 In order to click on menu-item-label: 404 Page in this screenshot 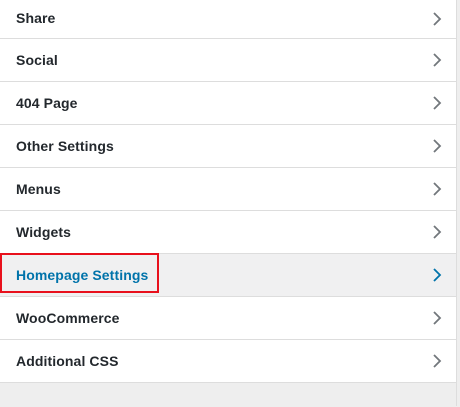, I will do `click(47, 103)`.